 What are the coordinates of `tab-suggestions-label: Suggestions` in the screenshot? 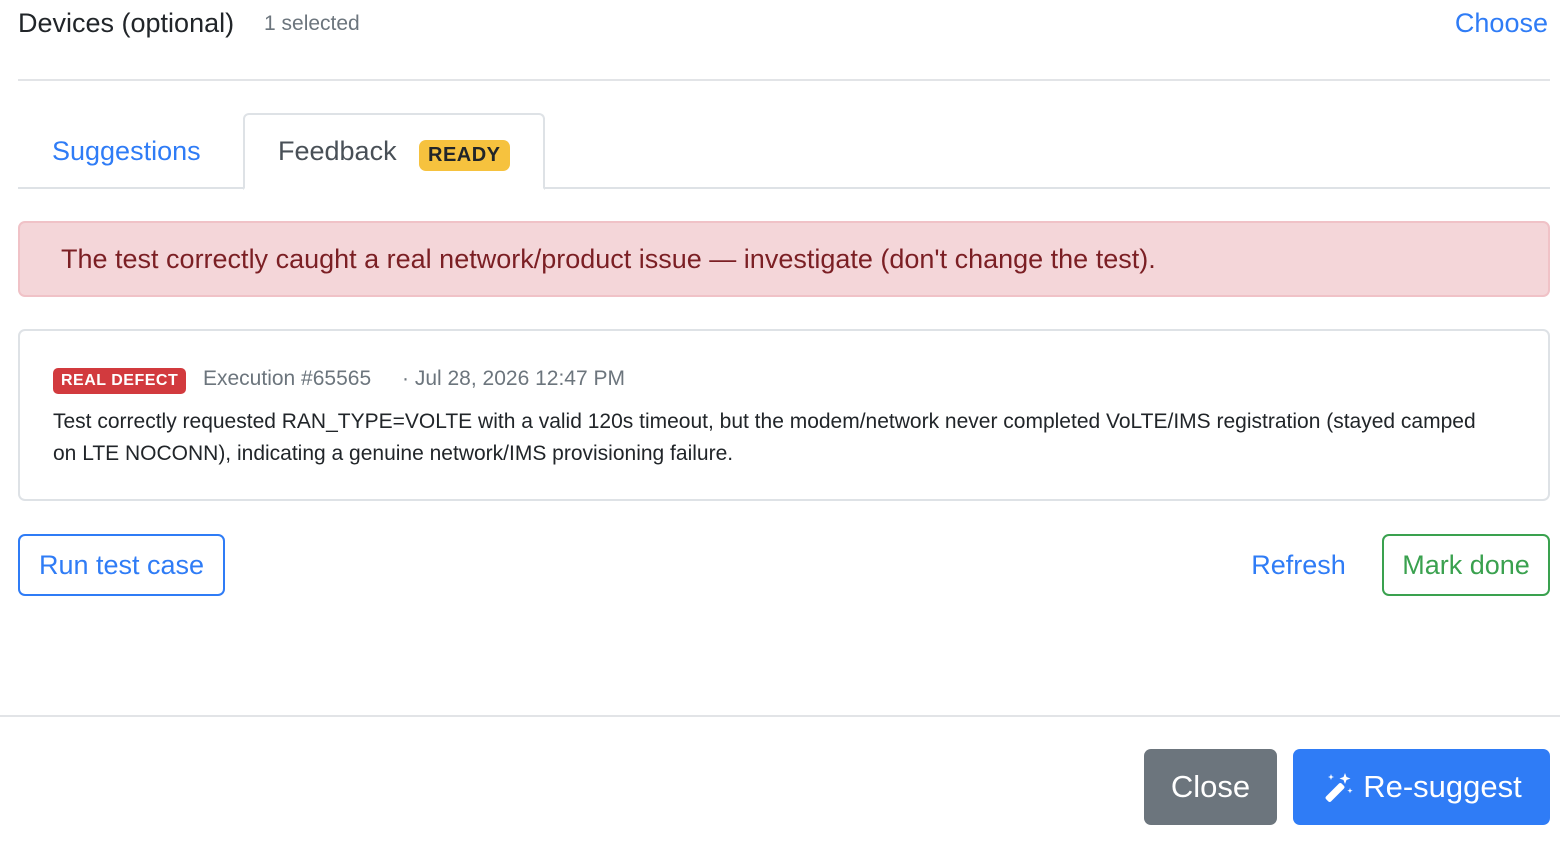 It's located at (126, 151).